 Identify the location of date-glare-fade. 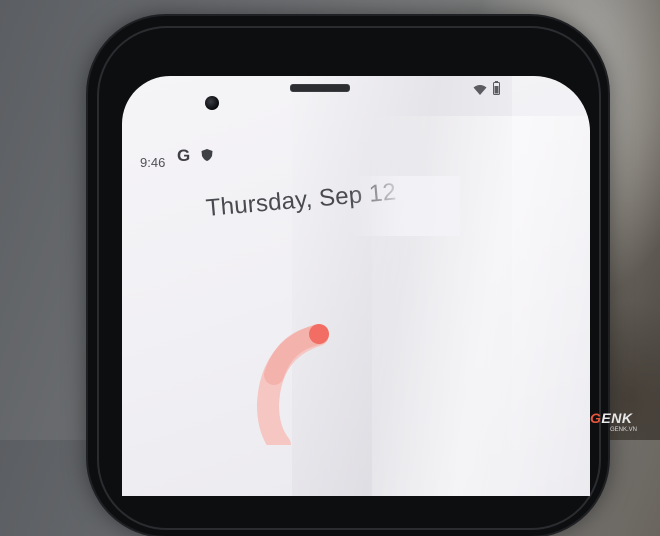
(405, 206).